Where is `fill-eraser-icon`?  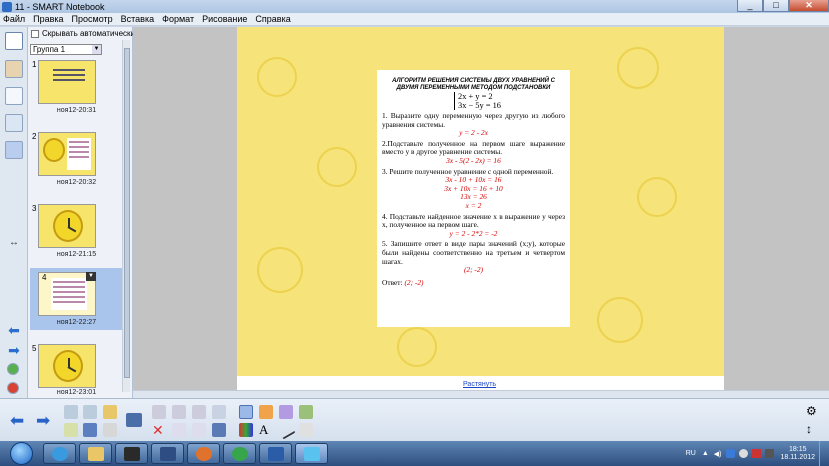 fill-eraser-icon is located at coordinates (306, 430).